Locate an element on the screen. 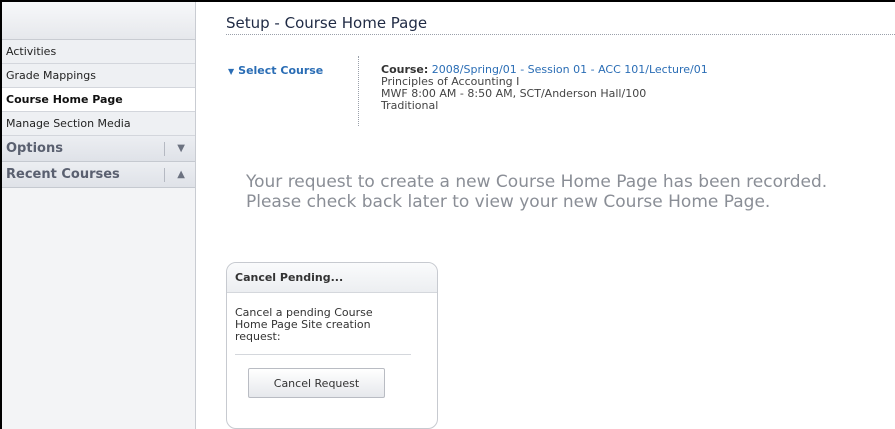  sidebar-item-course-home-page: Course Home Page is located at coordinates (98, 100).